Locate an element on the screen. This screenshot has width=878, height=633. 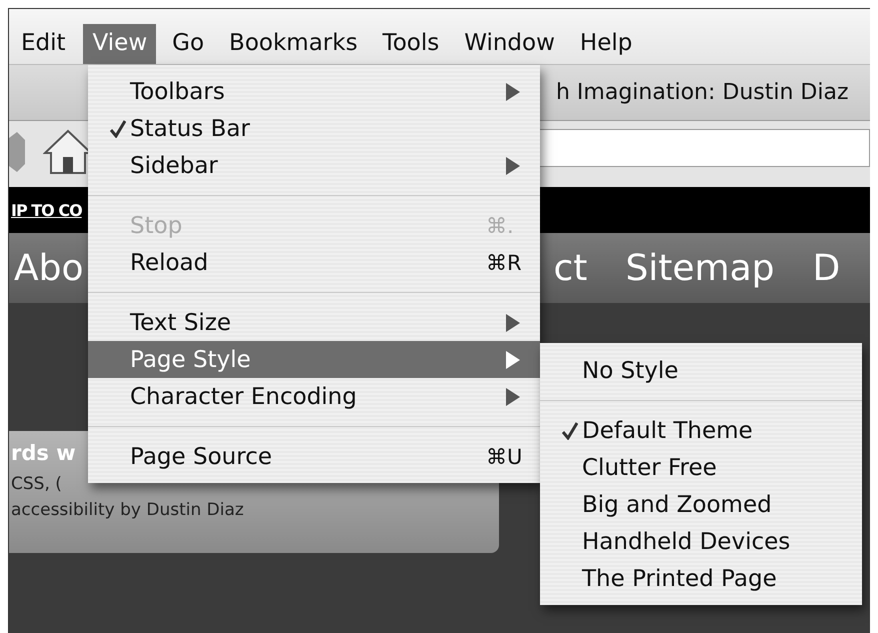
menu-item: Character Encoding is located at coordinates (314, 396).